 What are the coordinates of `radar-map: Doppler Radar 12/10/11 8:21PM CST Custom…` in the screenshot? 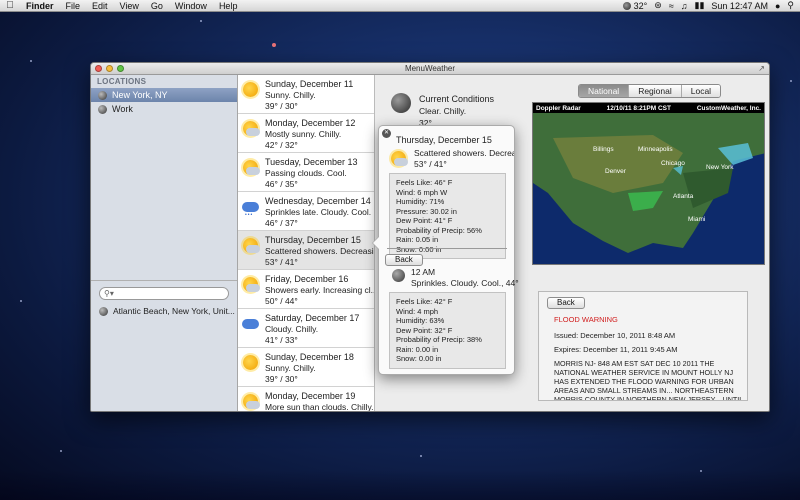 It's located at (648, 183).